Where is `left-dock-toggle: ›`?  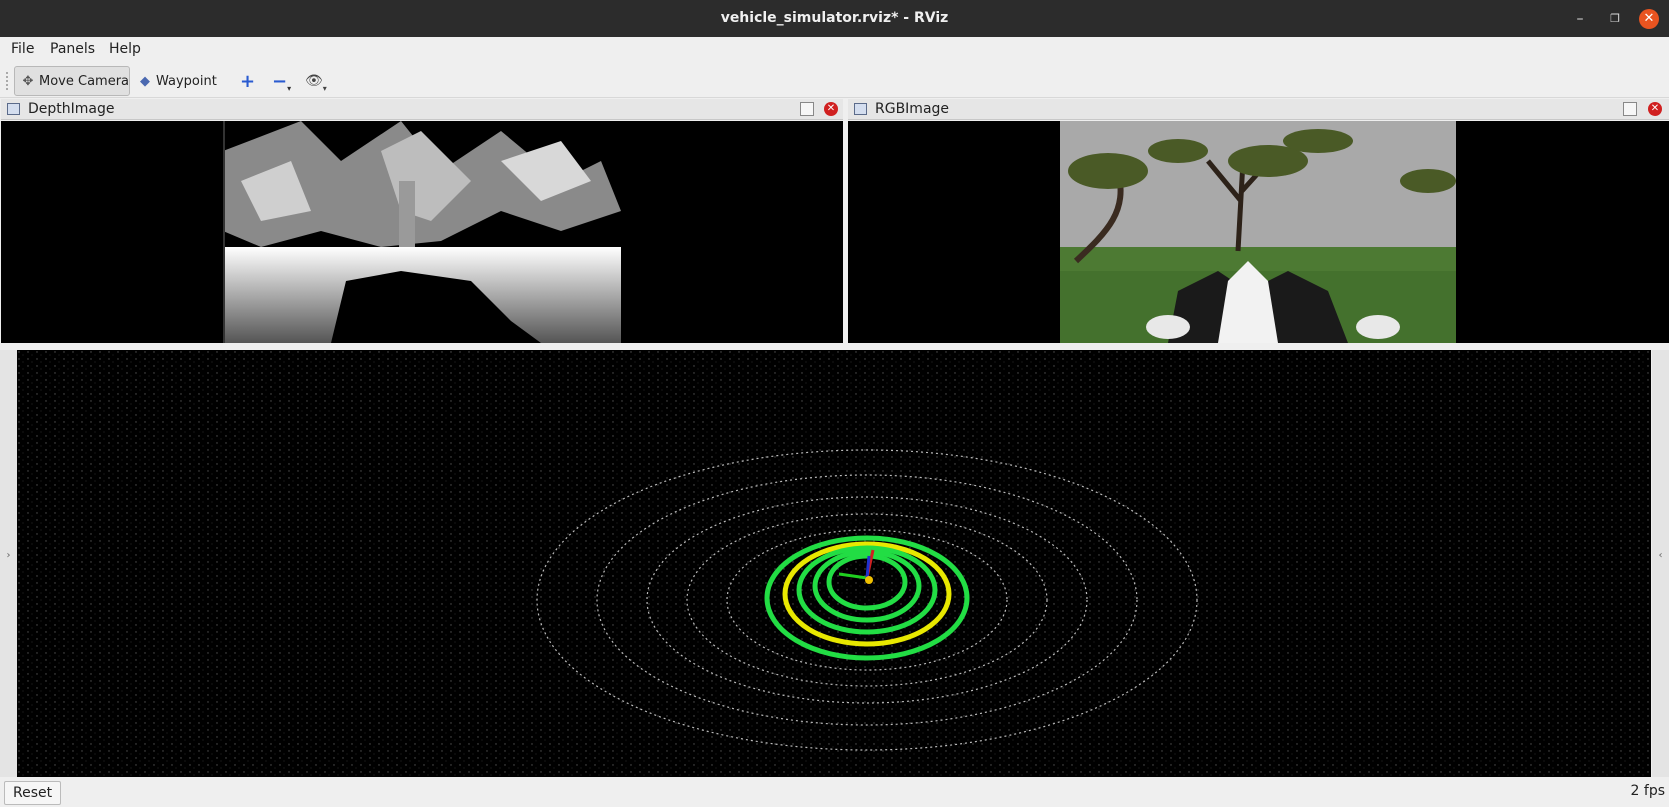 left-dock-toggle: › is located at coordinates (8, 563).